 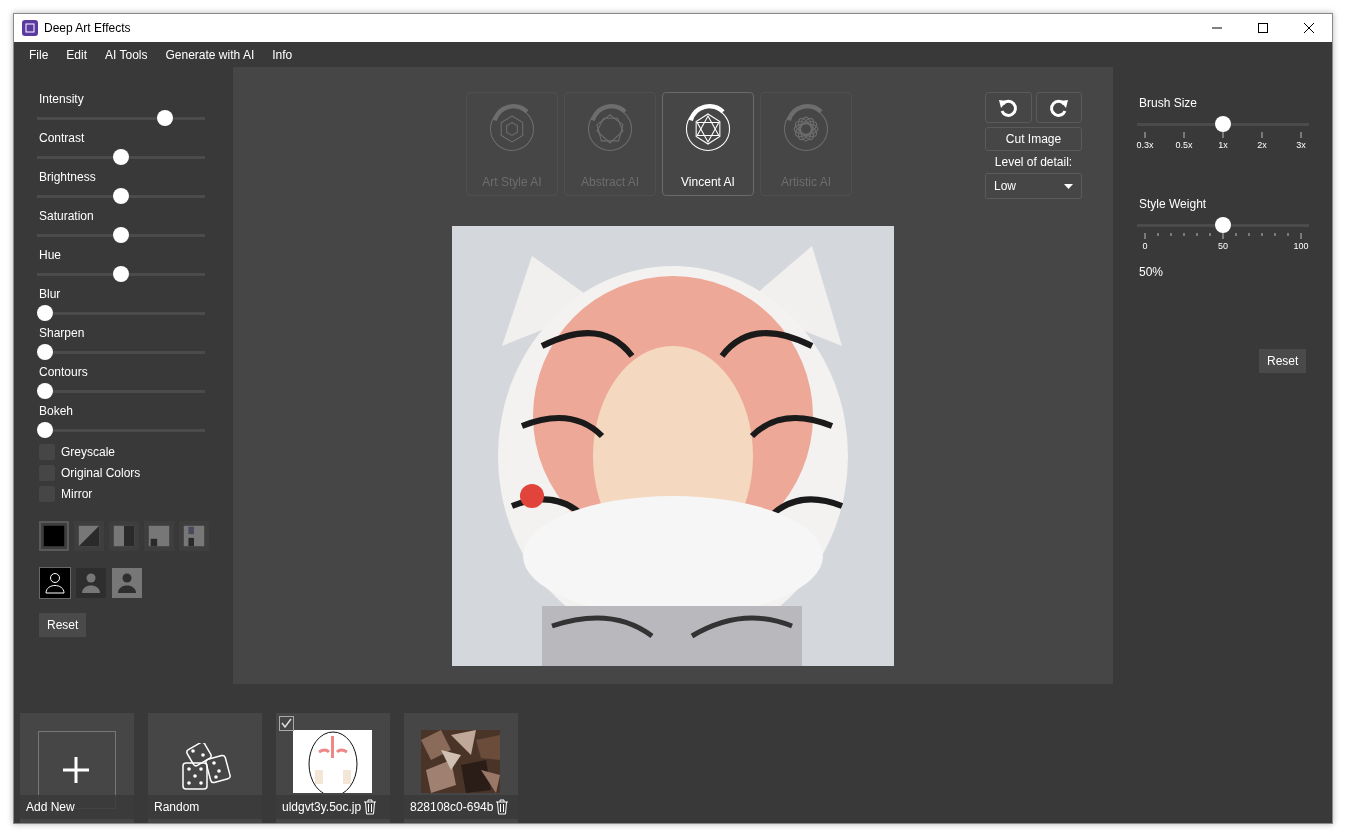 I want to click on slider-label: Sharpen, so click(x=62, y=333).